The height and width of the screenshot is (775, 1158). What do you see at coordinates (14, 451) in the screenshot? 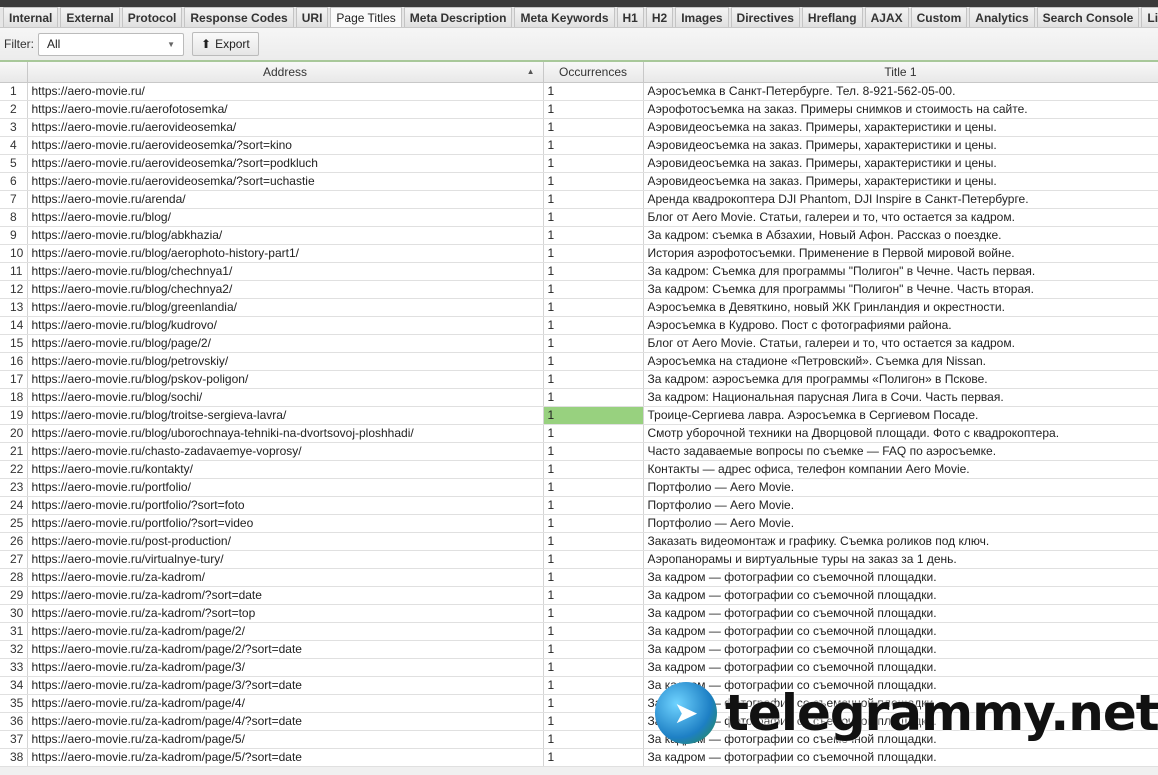
I see `row-number: 21` at bounding box center [14, 451].